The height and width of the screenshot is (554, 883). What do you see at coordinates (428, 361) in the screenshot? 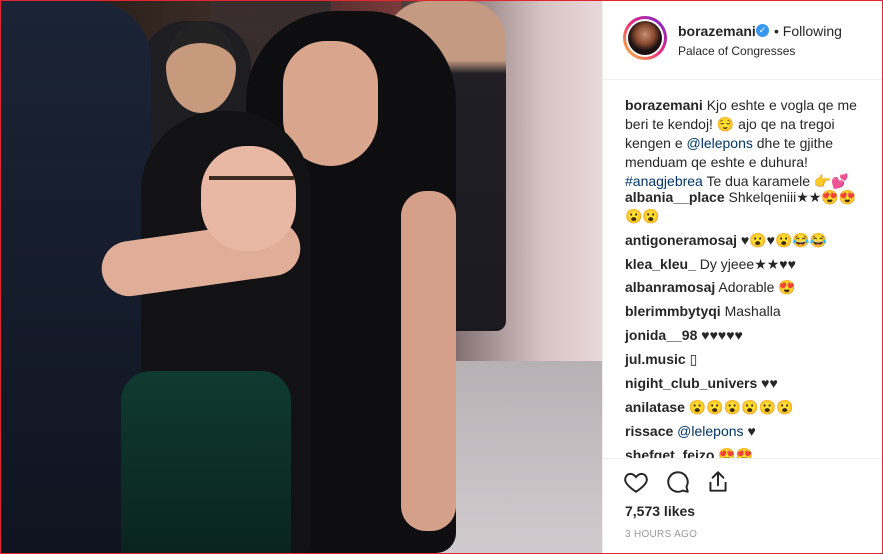
I see `photo-woman-arm` at bounding box center [428, 361].